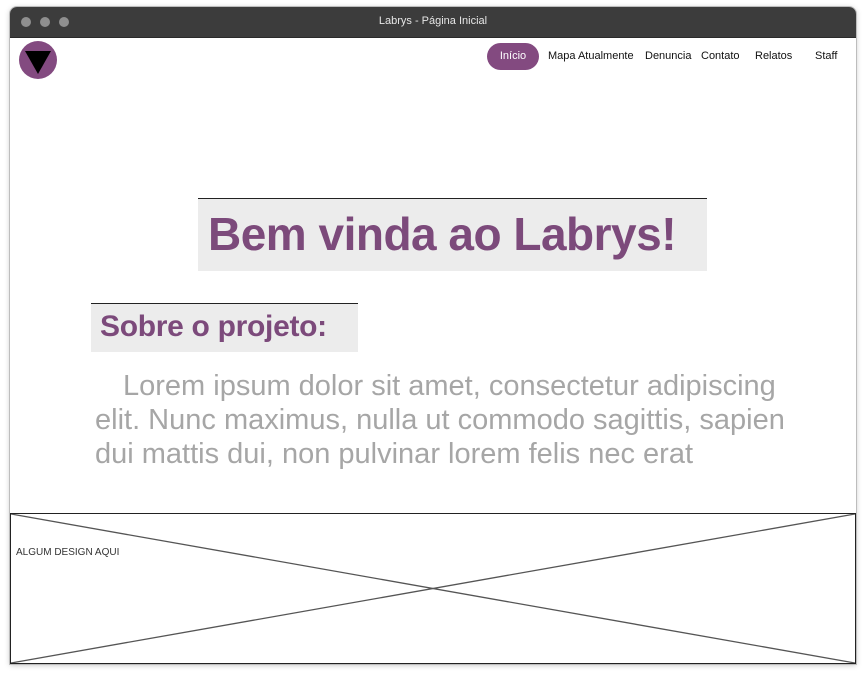 Image resolution: width=866 pixels, height=673 pixels. What do you see at coordinates (68, 552) in the screenshot?
I see `placeholder-label: ALGUM DESIGN AQUI` at bounding box center [68, 552].